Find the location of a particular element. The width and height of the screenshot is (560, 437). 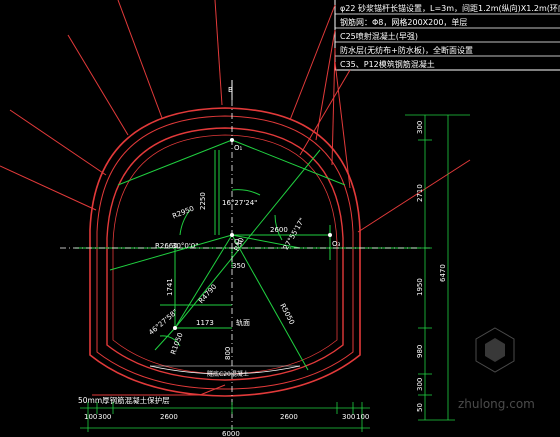

watermark: zhulong.com is located at coordinates (496, 369).